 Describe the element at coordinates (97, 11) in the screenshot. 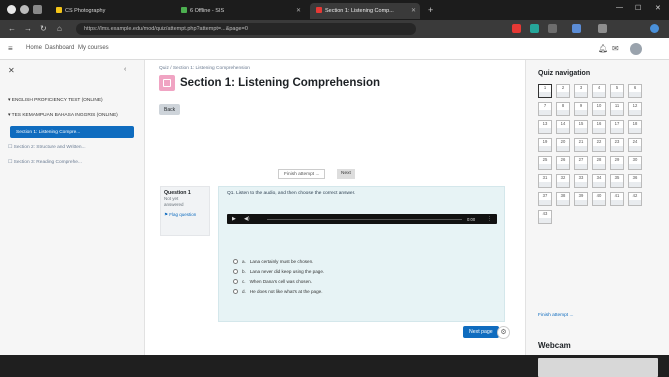

I see `browser-tab-1: CS Photography` at that location.